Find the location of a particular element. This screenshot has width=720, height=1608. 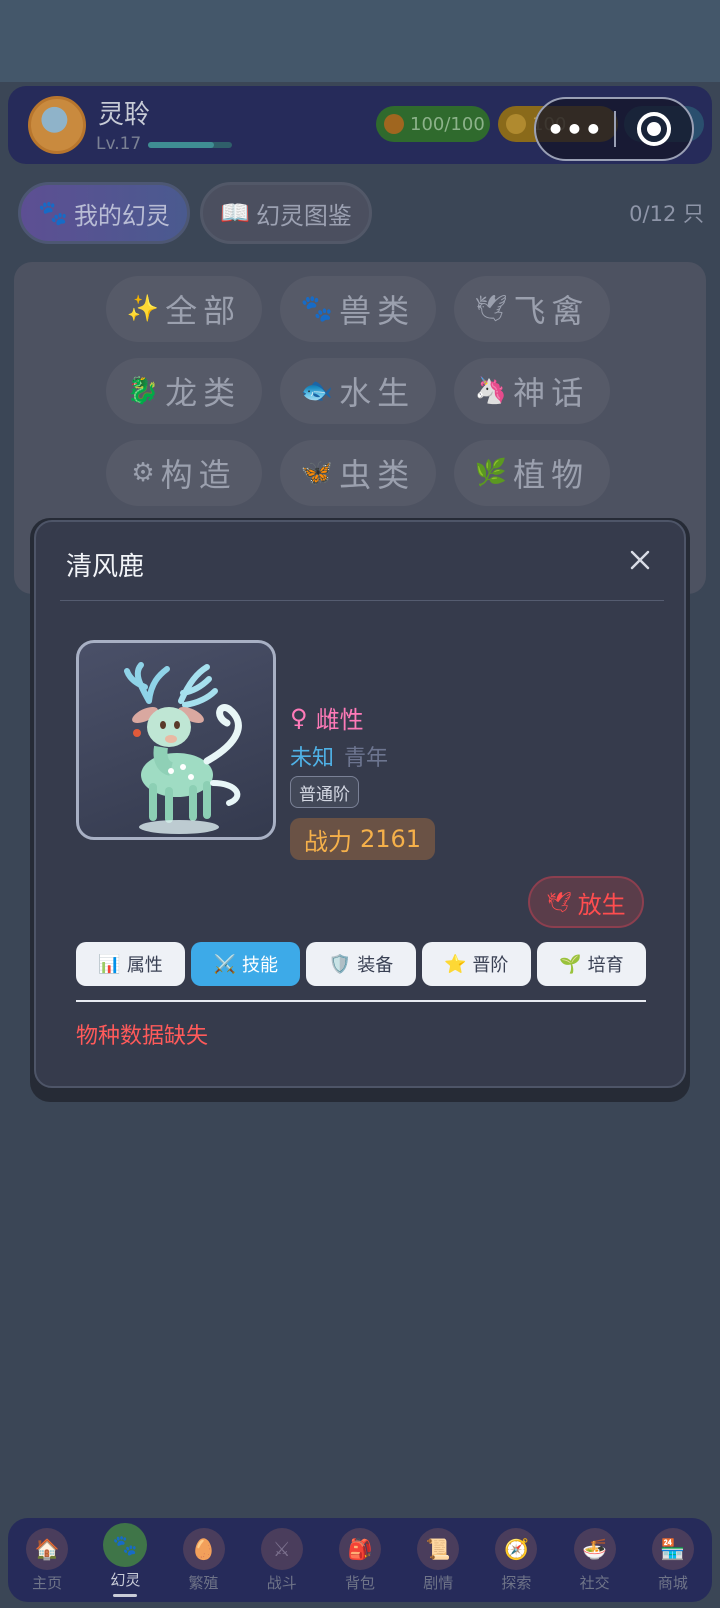

tab-label: 晋阶 is located at coordinates (490, 965).